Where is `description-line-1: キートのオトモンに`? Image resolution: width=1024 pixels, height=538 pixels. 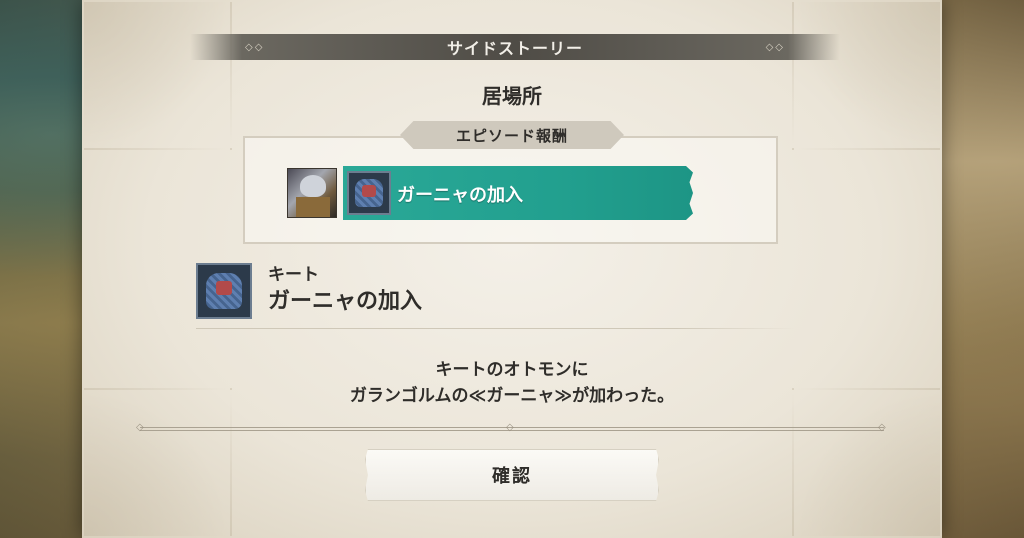 description-line-1: キートのオトモンに is located at coordinates (512, 370).